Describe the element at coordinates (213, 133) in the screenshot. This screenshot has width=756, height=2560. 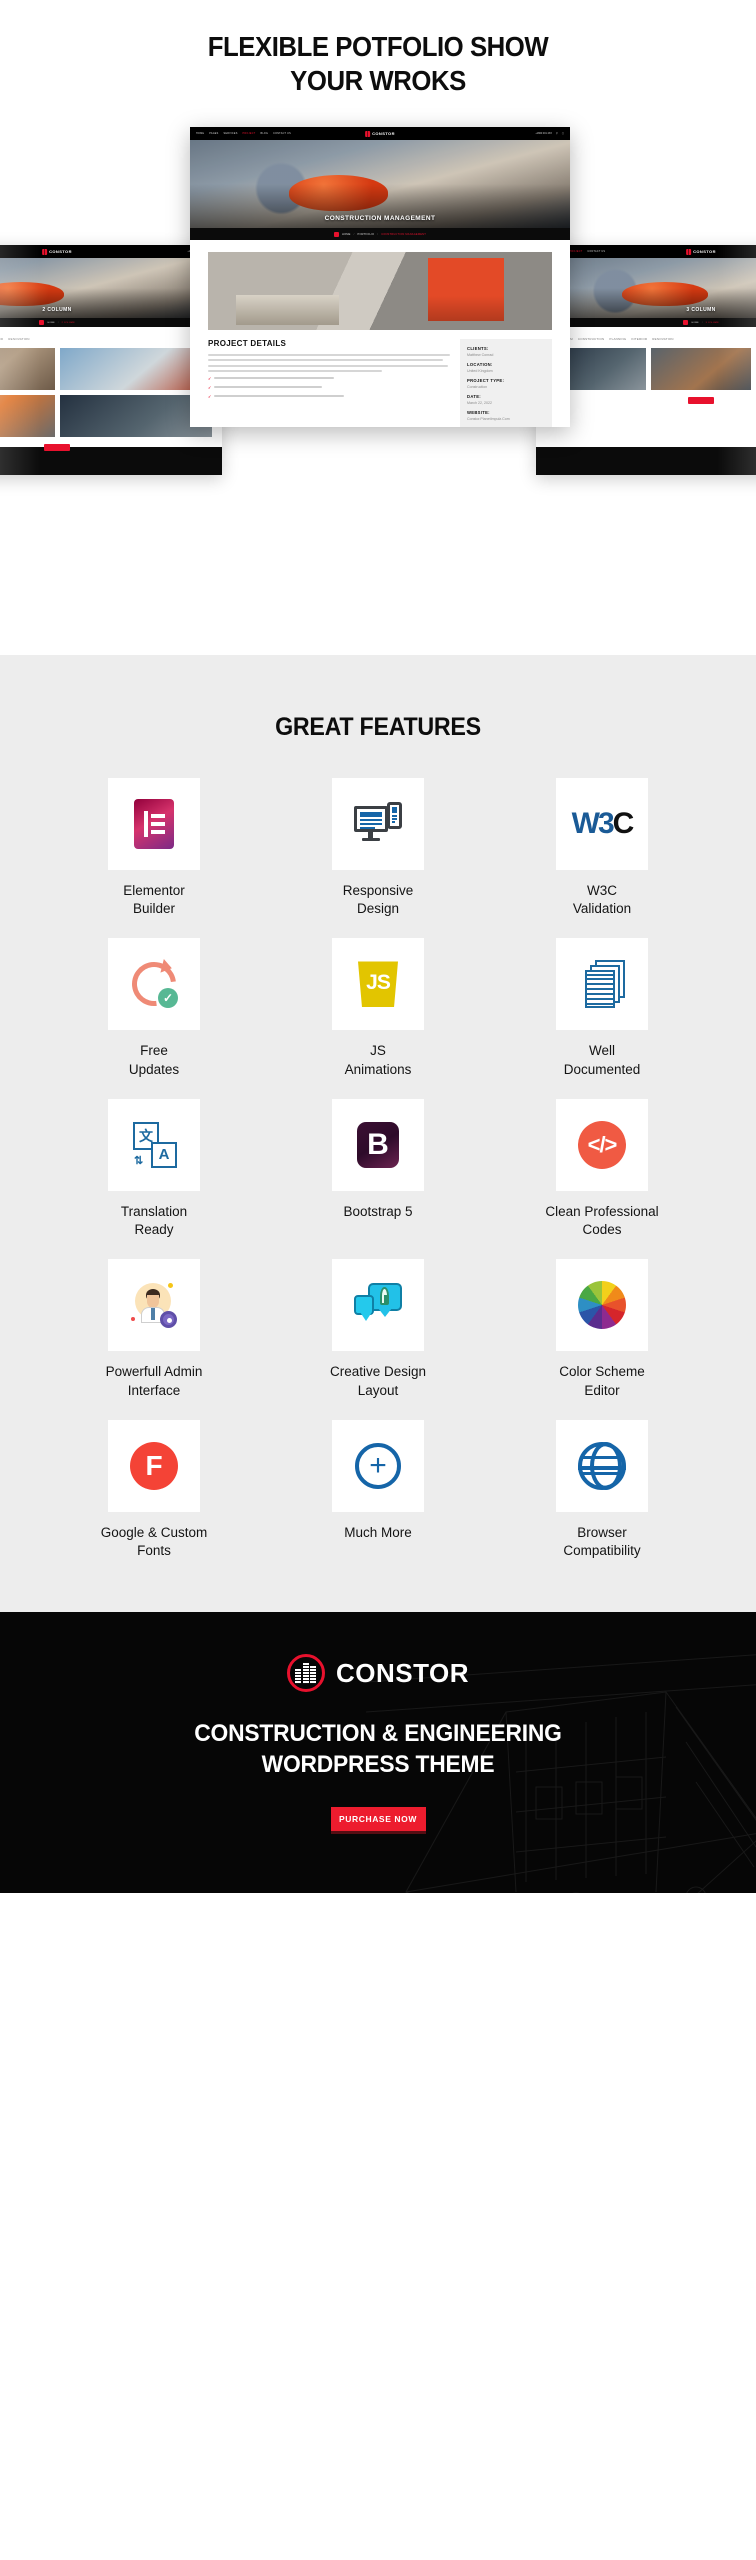
I see `nav-link-pages: PAGES` at that location.